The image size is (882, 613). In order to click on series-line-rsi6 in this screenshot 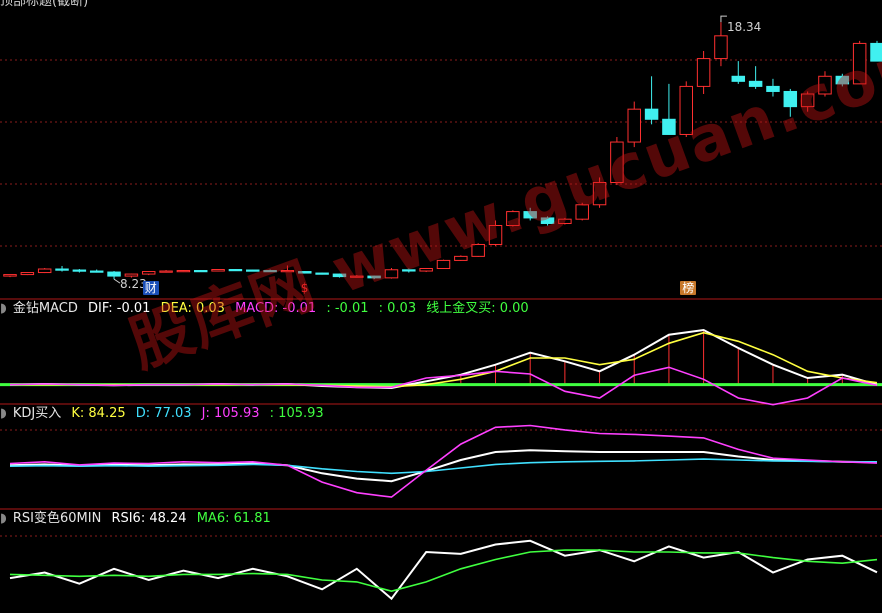, I will do `click(443, 570)`.